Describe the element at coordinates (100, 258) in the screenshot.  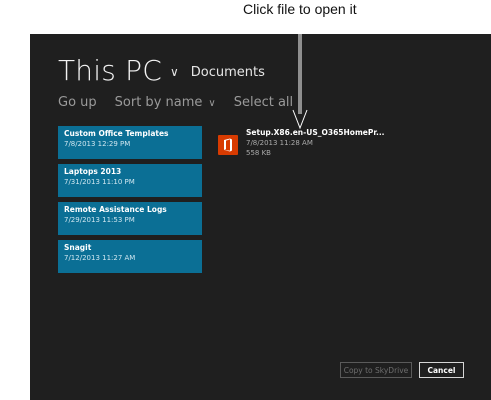
I see `folder-date: 7/12/2013 11:27 AM` at that location.